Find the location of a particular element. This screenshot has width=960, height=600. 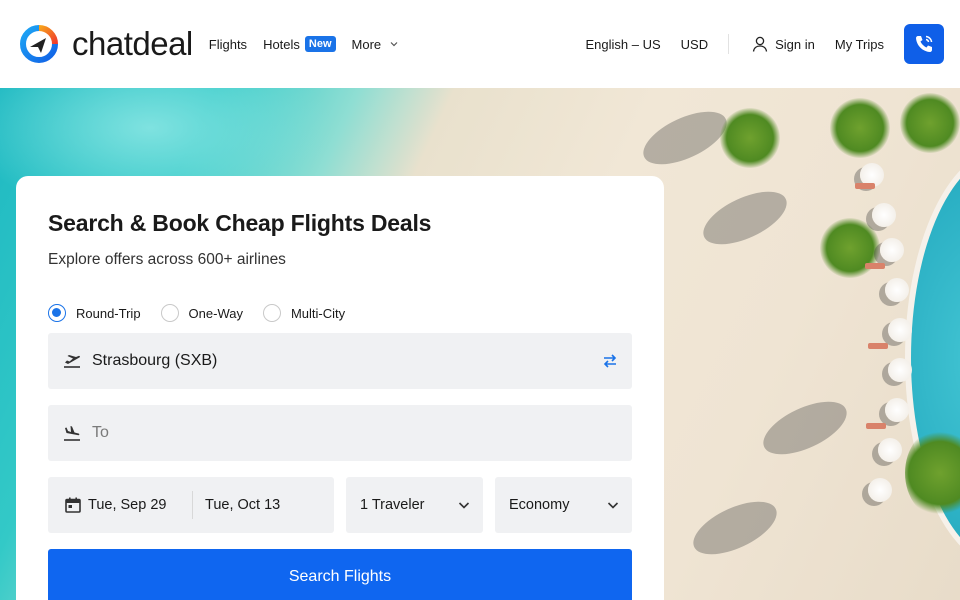

nav-more-label: More is located at coordinates (366, 44).